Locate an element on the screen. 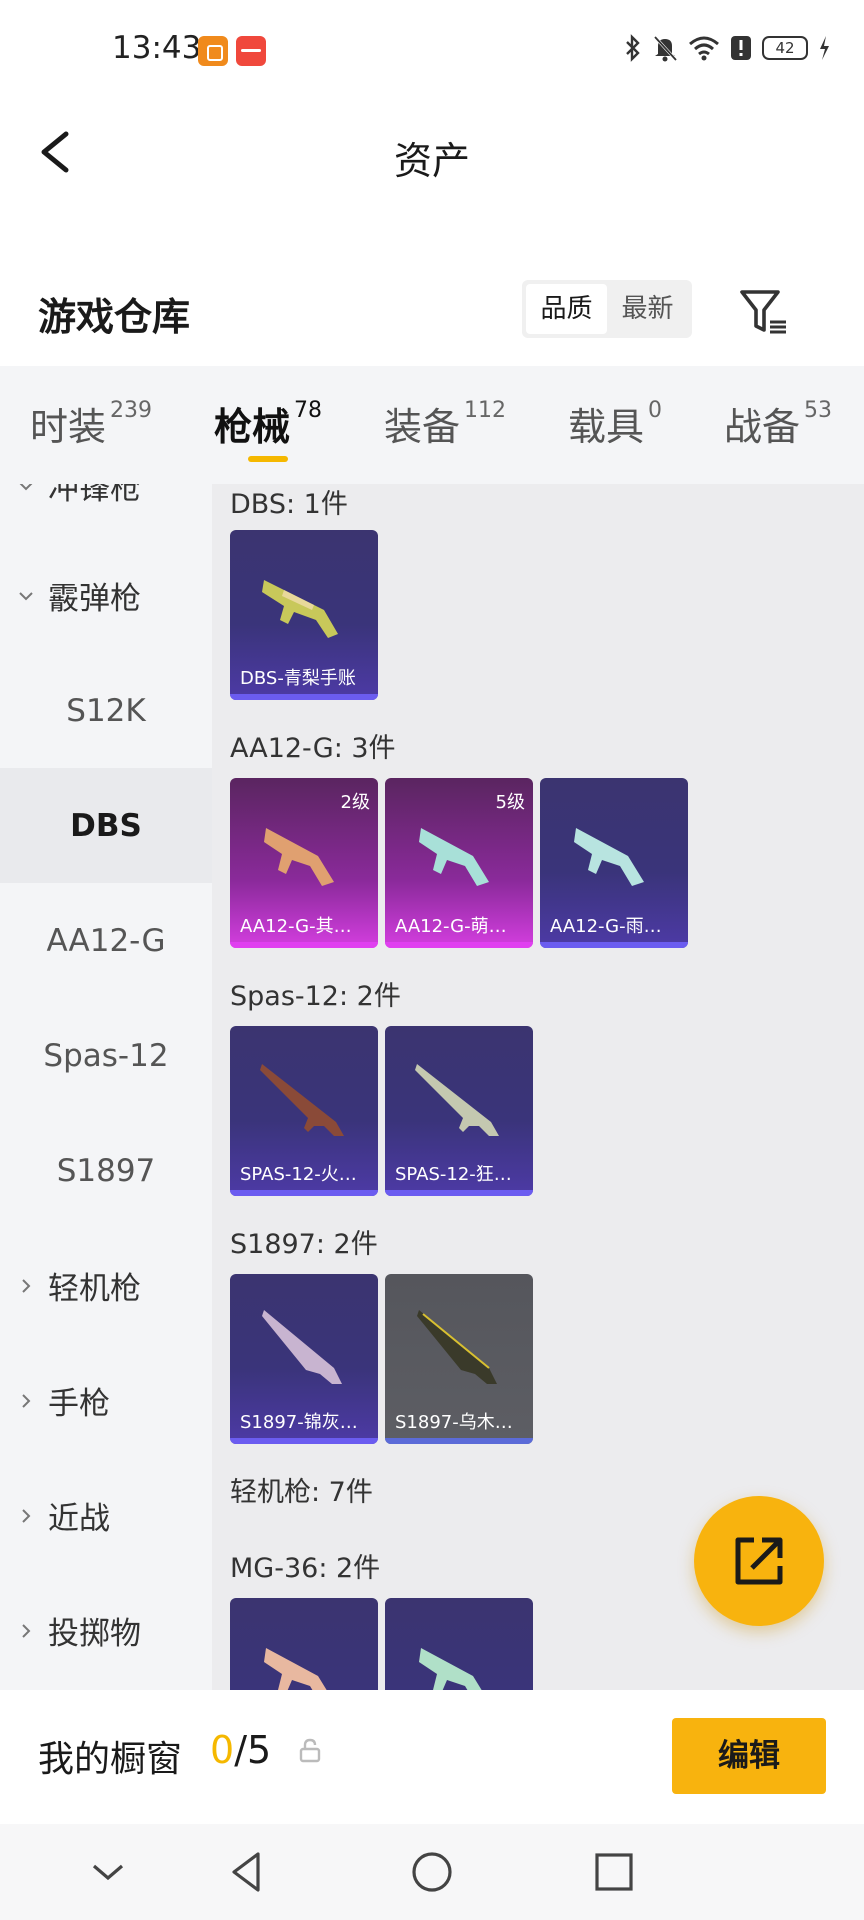 The image size is (864, 1920). alert-icon is located at coordinates (741, 48).